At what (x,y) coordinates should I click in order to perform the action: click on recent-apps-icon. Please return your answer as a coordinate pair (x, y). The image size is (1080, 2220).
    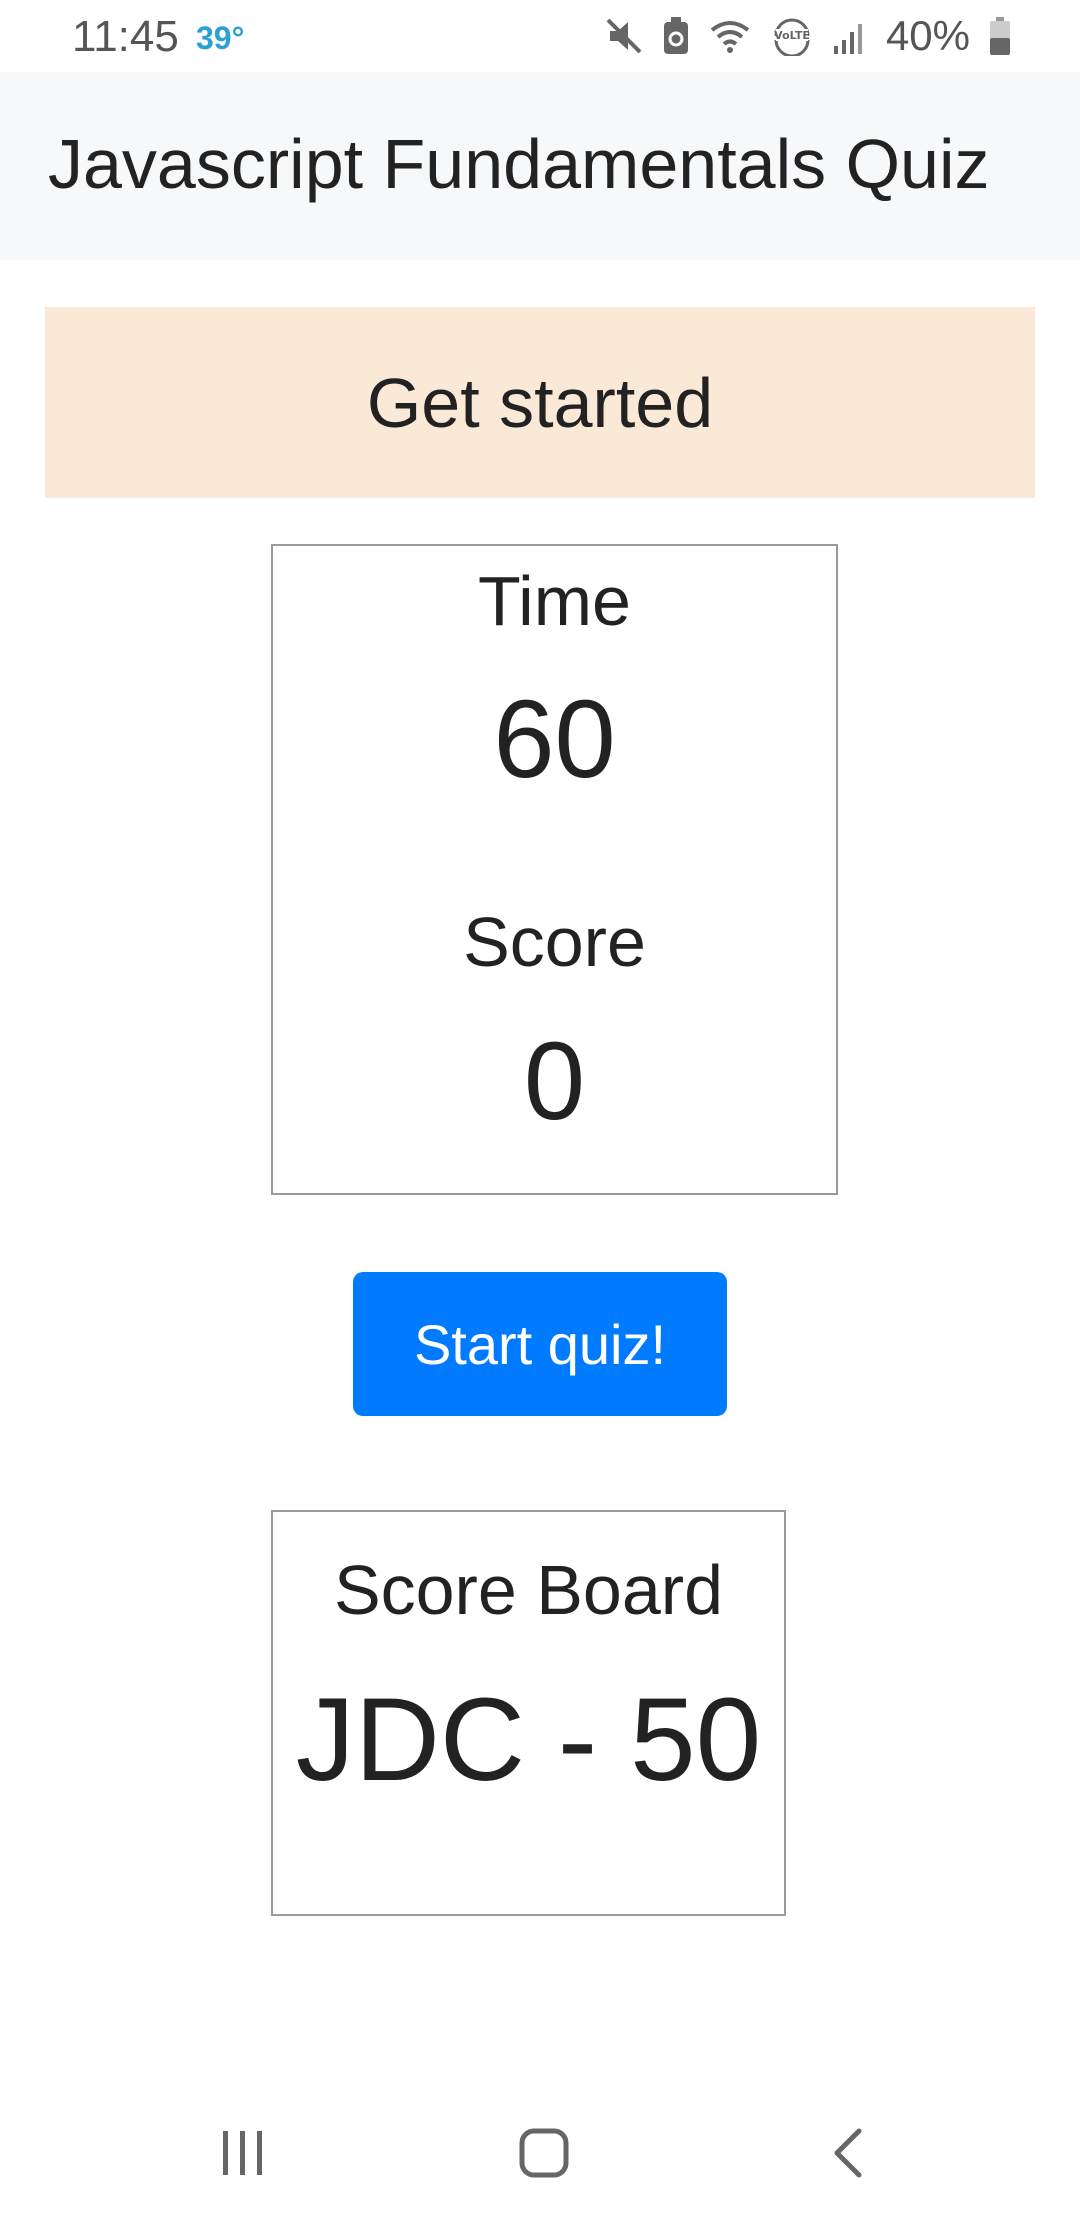
    Looking at the image, I should click on (243, 2155).